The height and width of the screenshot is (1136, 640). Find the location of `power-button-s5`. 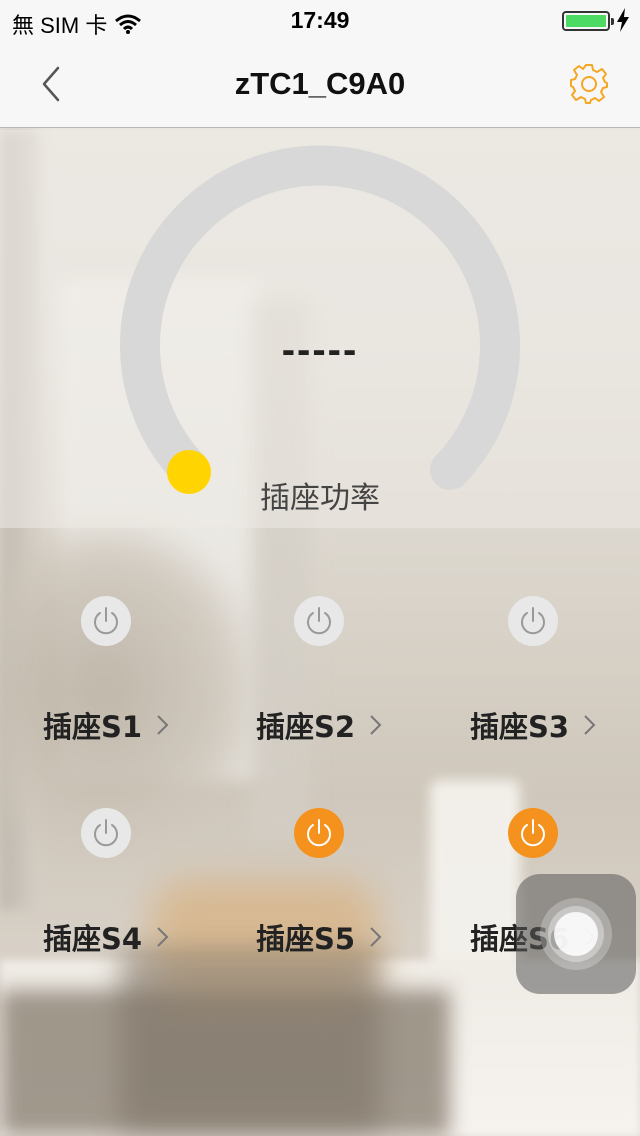

power-button-s5 is located at coordinates (319, 833).